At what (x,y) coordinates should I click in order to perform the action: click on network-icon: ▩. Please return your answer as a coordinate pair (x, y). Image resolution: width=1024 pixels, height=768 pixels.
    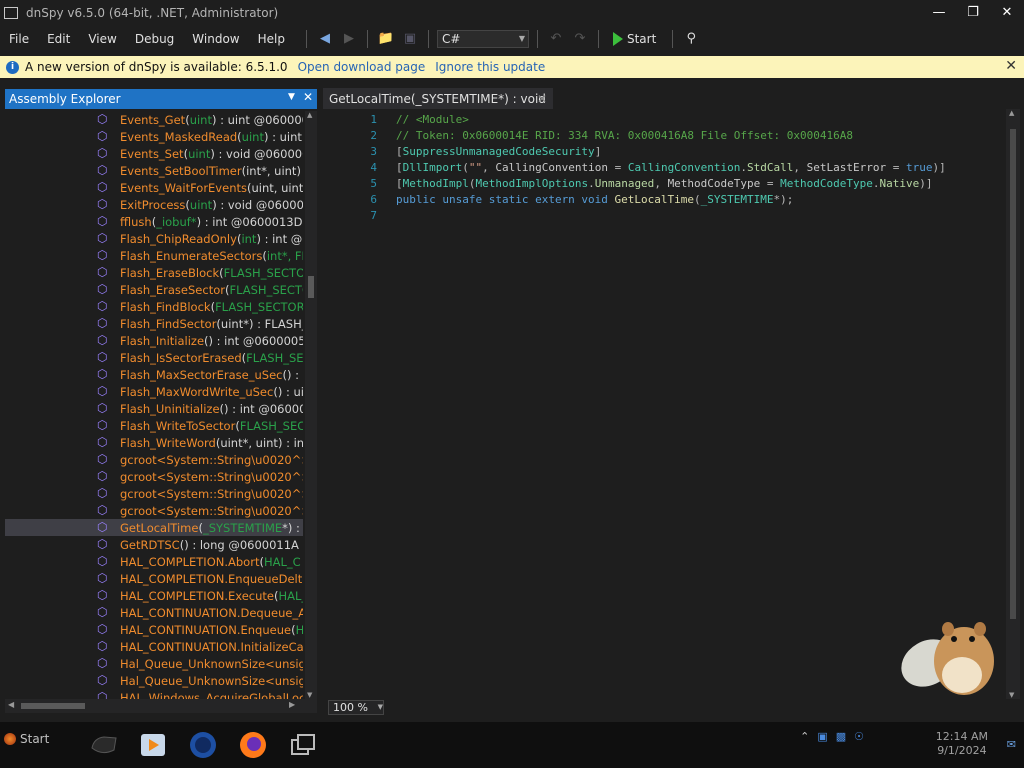
    Looking at the image, I should click on (841, 736).